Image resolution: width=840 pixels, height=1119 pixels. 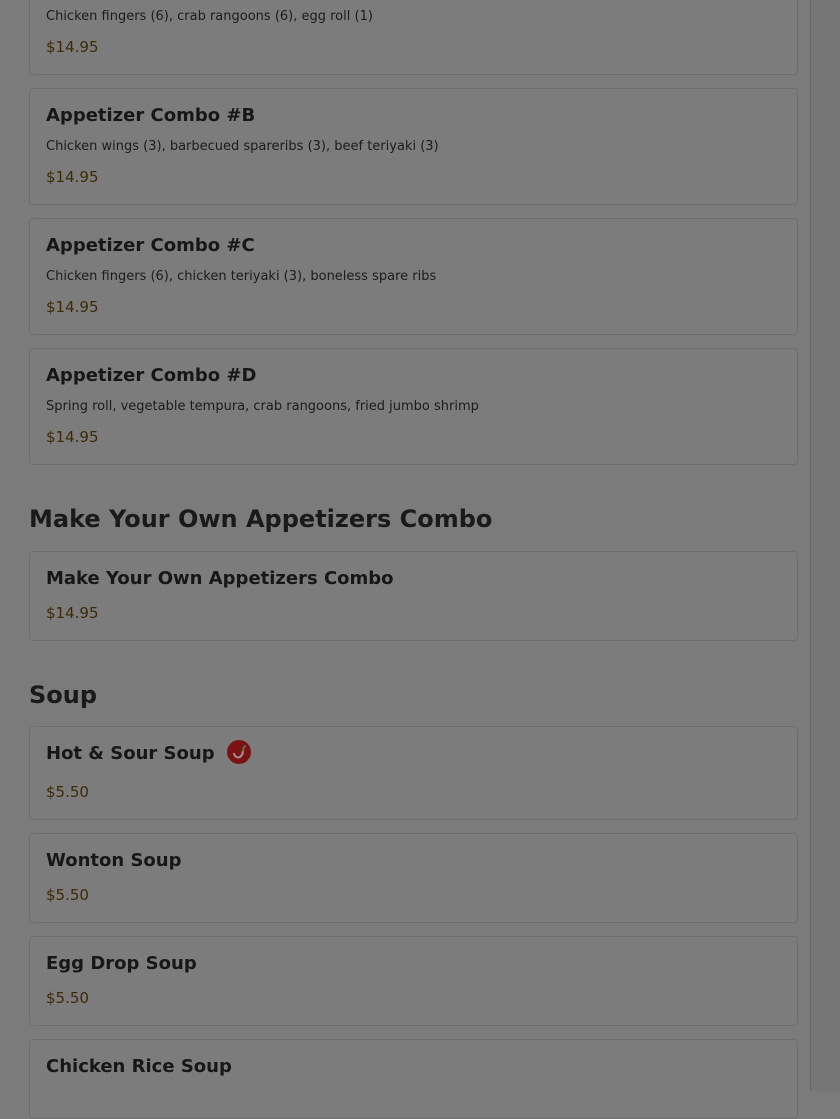 I want to click on section-title: Make Your Own Appetizers Combo, so click(x=261, y=519).